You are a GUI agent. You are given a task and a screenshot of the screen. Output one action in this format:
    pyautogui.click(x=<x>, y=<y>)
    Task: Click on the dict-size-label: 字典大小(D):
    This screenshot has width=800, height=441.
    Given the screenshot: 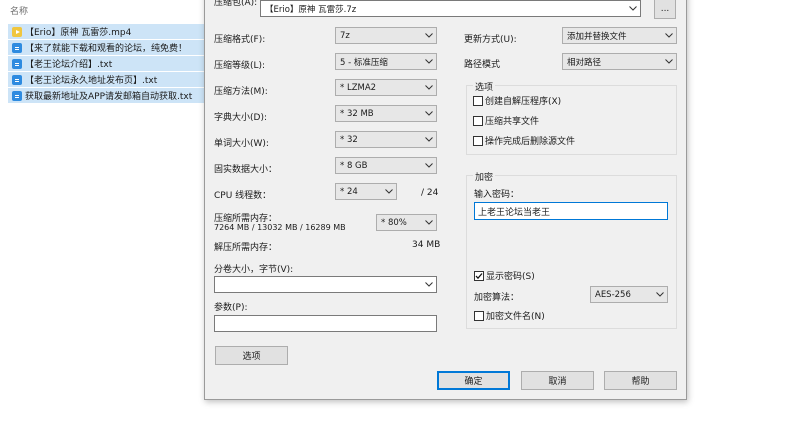 What is the action you would take?
    pyautogui.click(x=240, y=118)
    